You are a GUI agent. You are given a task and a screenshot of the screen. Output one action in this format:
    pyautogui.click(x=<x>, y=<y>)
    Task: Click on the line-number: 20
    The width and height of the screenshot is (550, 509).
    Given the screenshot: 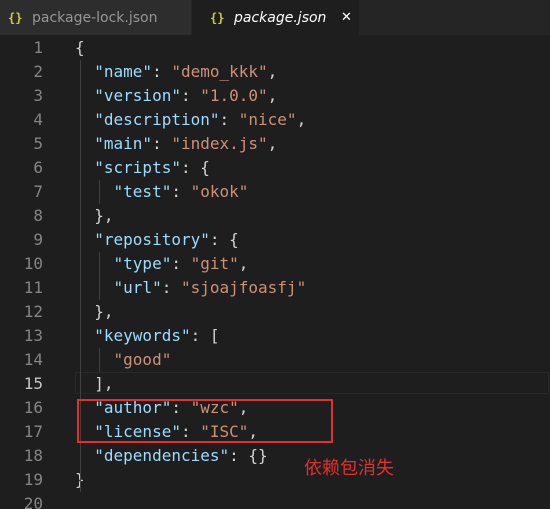 What is the action you would take?
    pyautogui.click(x=33, y=501)
    